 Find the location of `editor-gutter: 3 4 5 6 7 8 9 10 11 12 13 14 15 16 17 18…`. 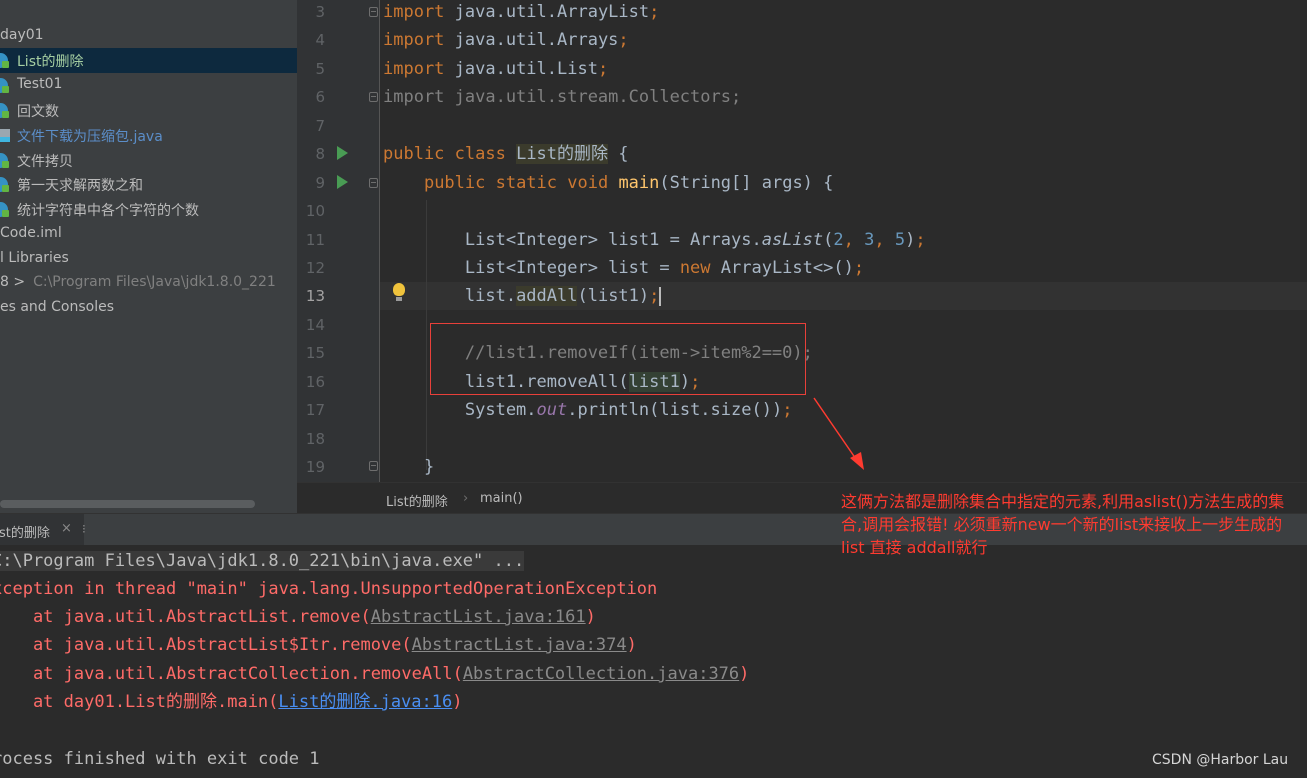

editor-gutter: 3 4 5 6 7 8 9 10 11 12 13 14 15 16 17 18… is located at coordinates (338, 241).